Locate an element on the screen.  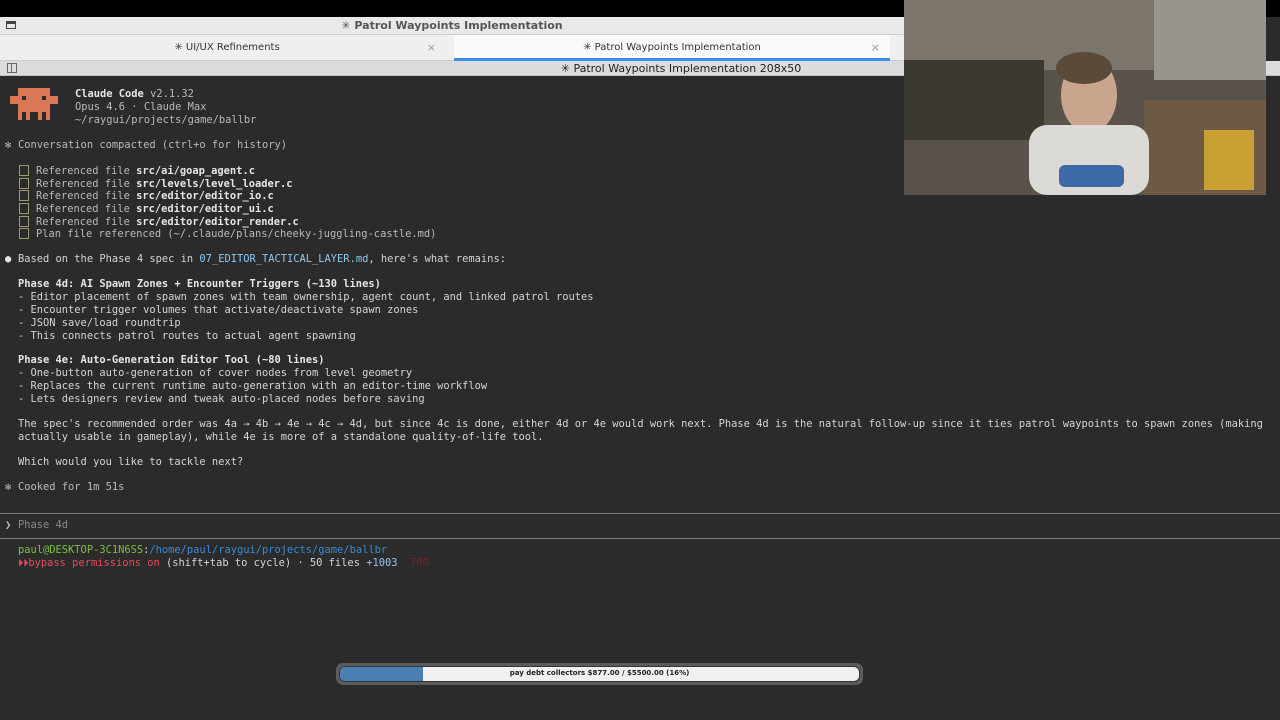
reference-row: Referenced file src/editor/editor_ui.c is located at coordinates (146, 209).